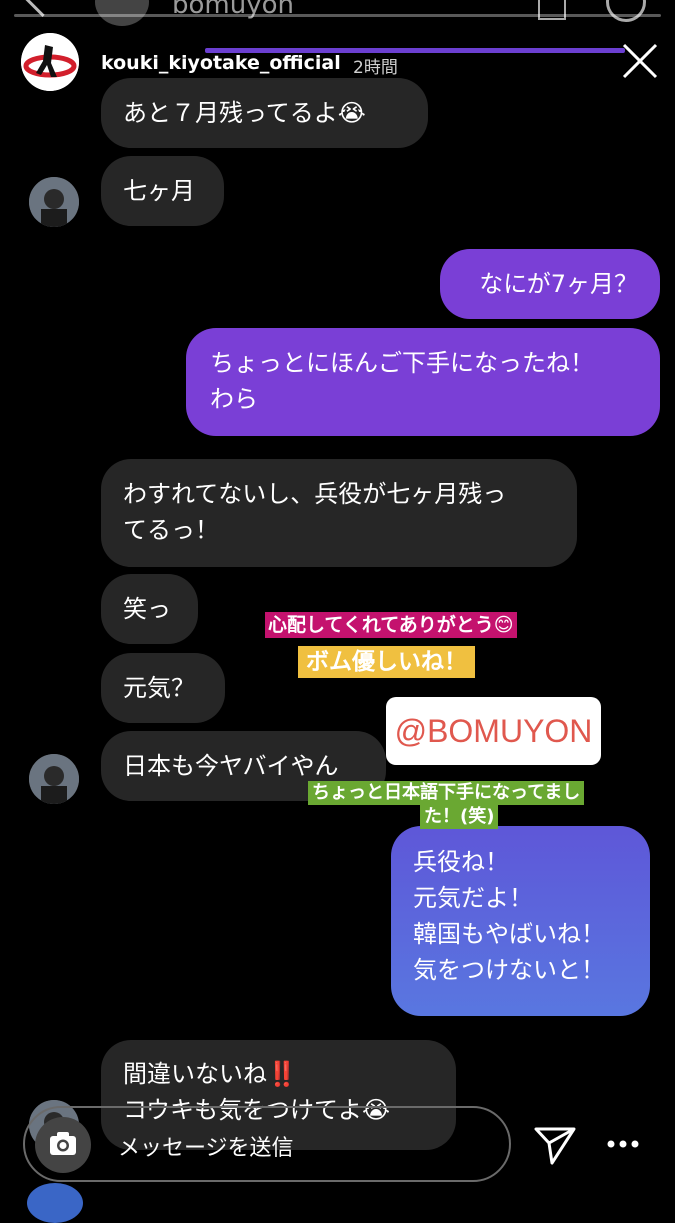 The width and height of the screenshot is (675, 1223). What do you see at coordinates (163, 688) in the screenshot?
I see `message-bubble-incoming: 元気？` at bounding box center [163, 688].